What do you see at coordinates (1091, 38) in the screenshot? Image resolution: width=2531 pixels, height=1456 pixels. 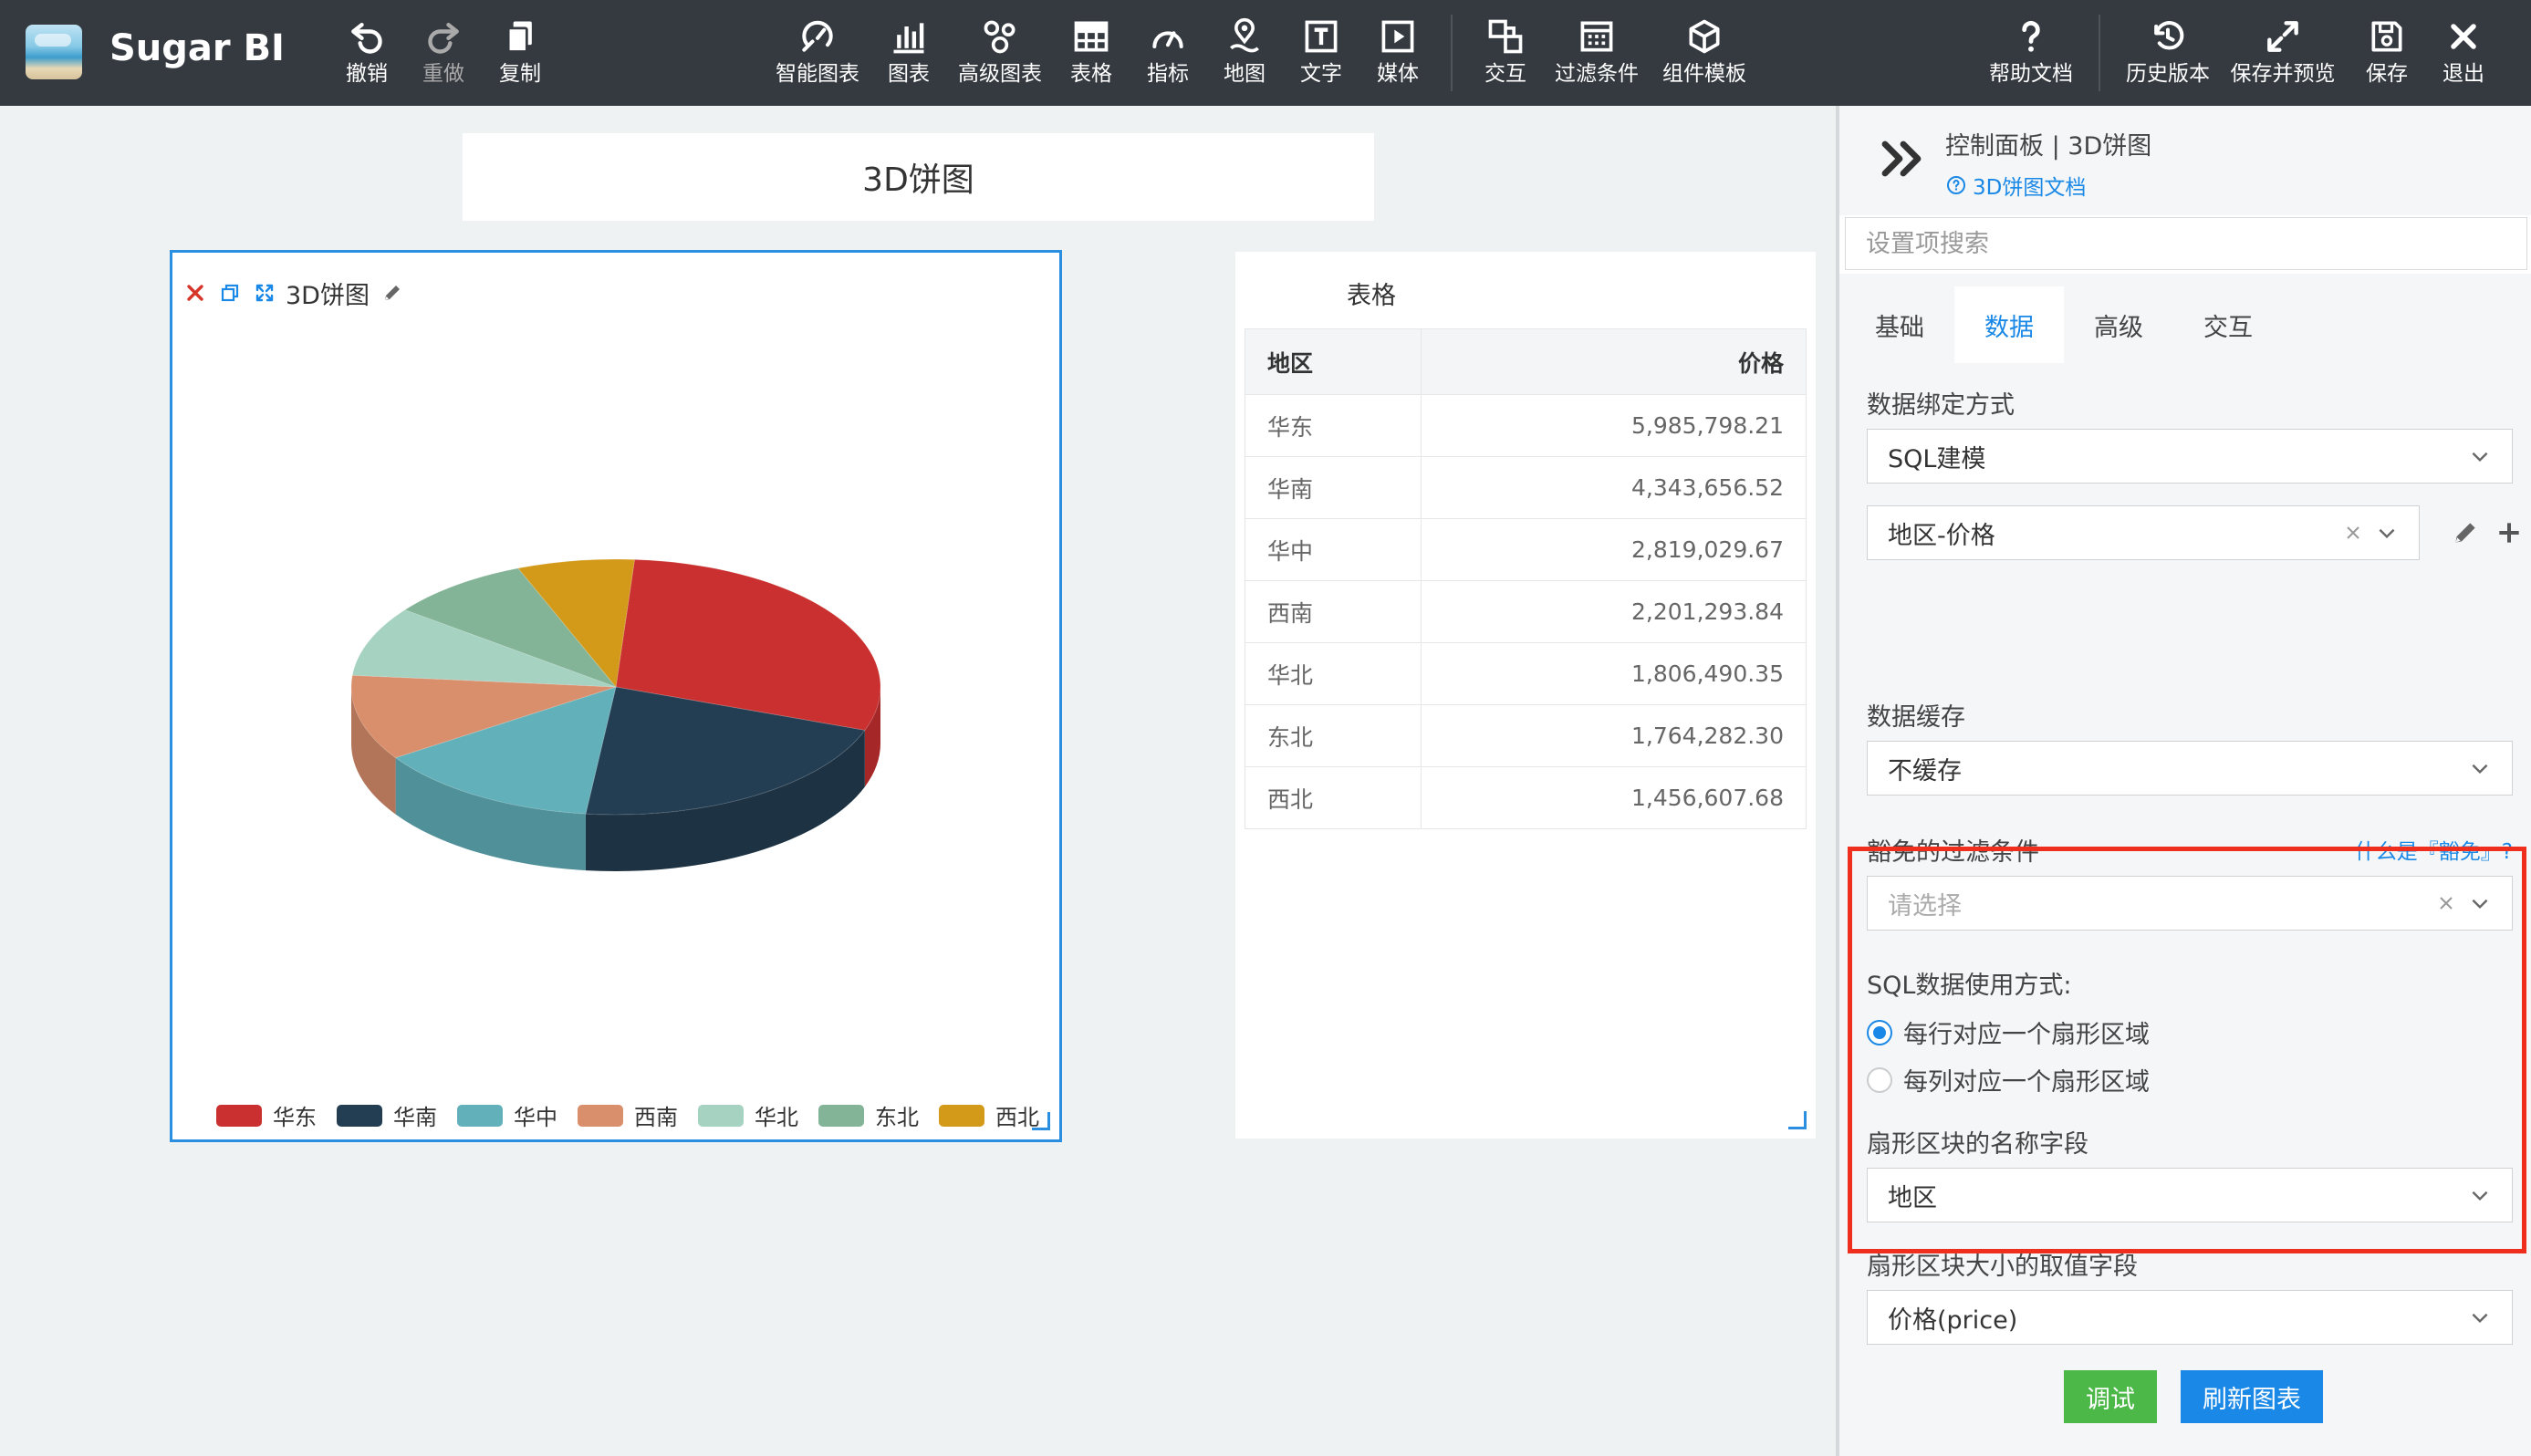 I see `table-icon` at bounding box center [1091, 38].